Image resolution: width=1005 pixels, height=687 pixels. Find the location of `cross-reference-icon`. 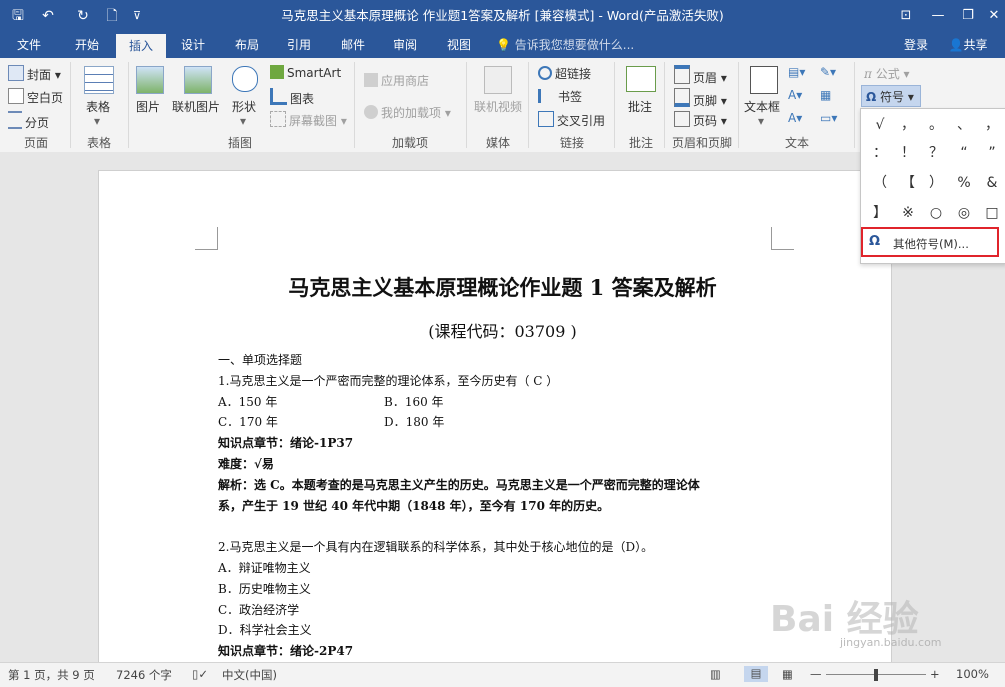

cross-reference-icon is located at coordinates (546, 119).